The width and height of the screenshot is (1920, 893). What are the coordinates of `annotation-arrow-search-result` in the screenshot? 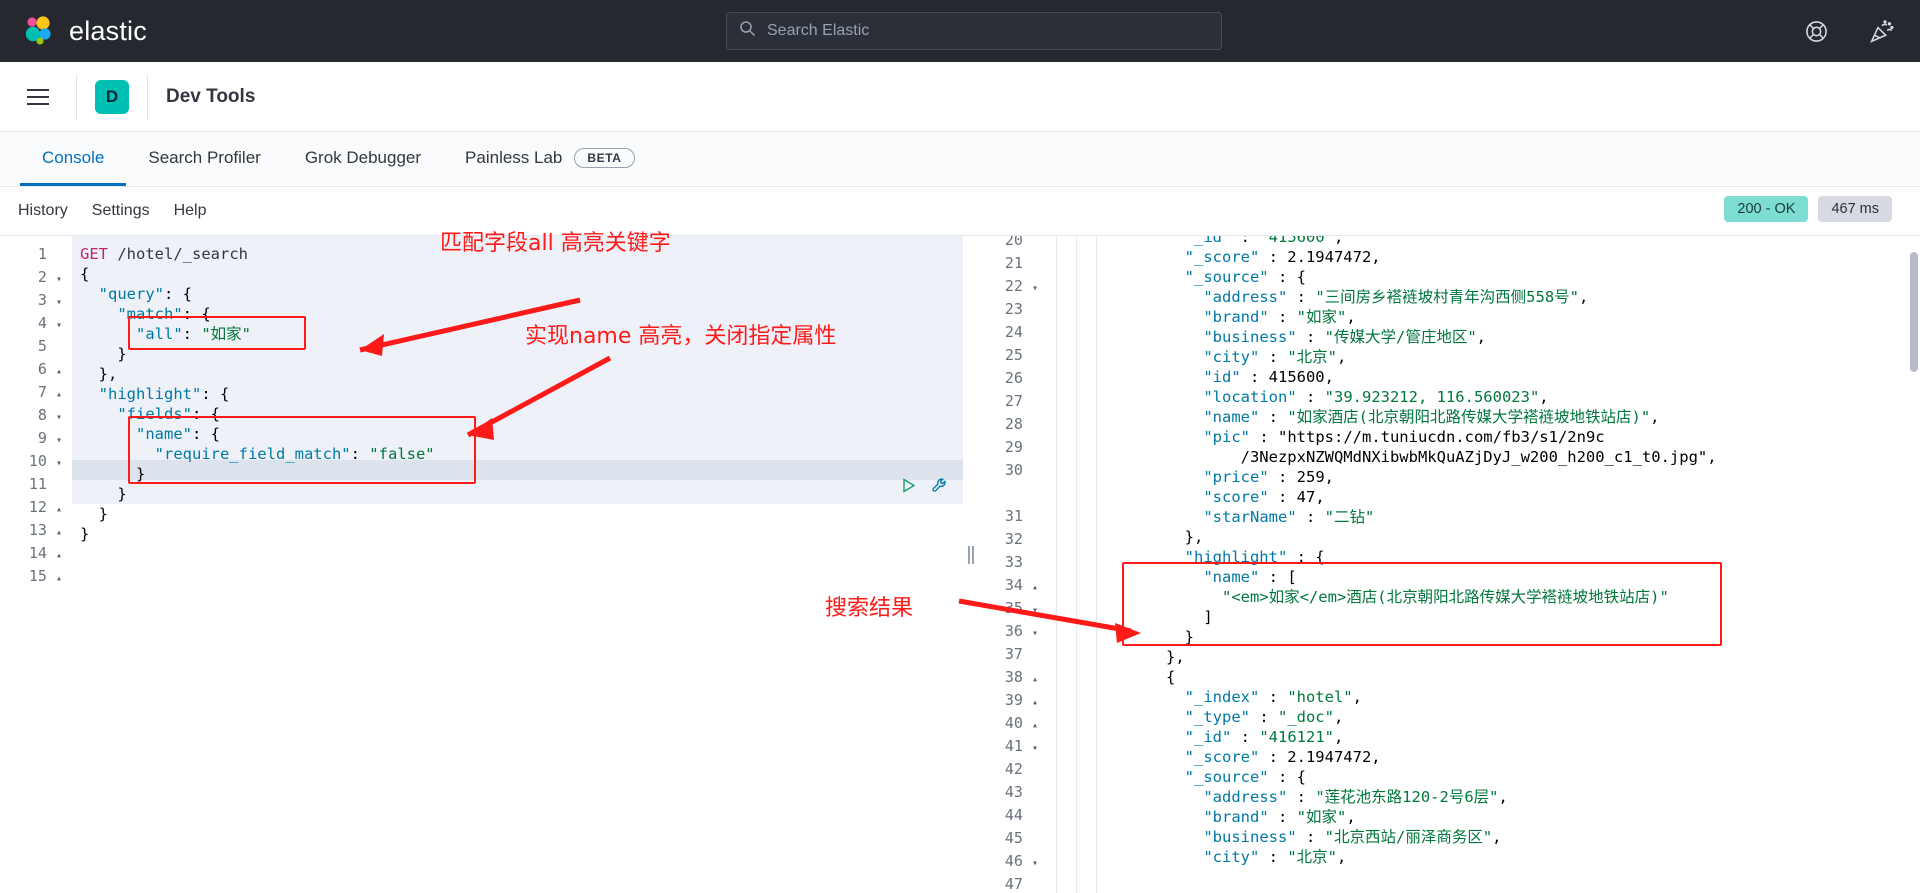 It's located at (1049, 620).